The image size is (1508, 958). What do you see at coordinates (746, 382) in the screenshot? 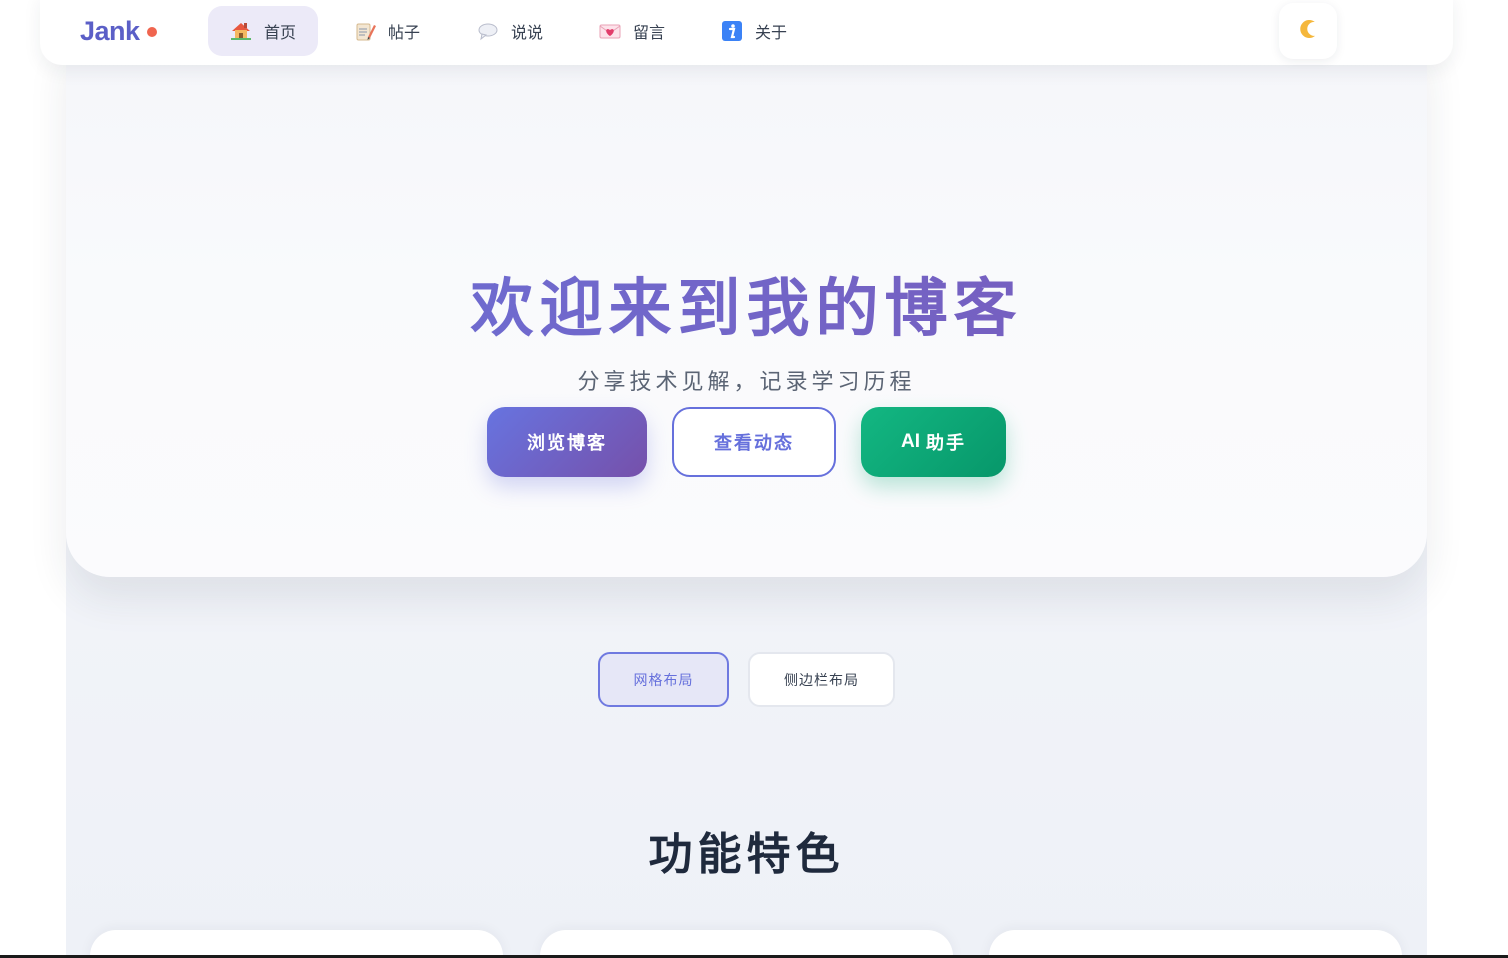
I see `hero-subtitle: 分享技术见解，记录学习历程` at bounding box center [746, 382].